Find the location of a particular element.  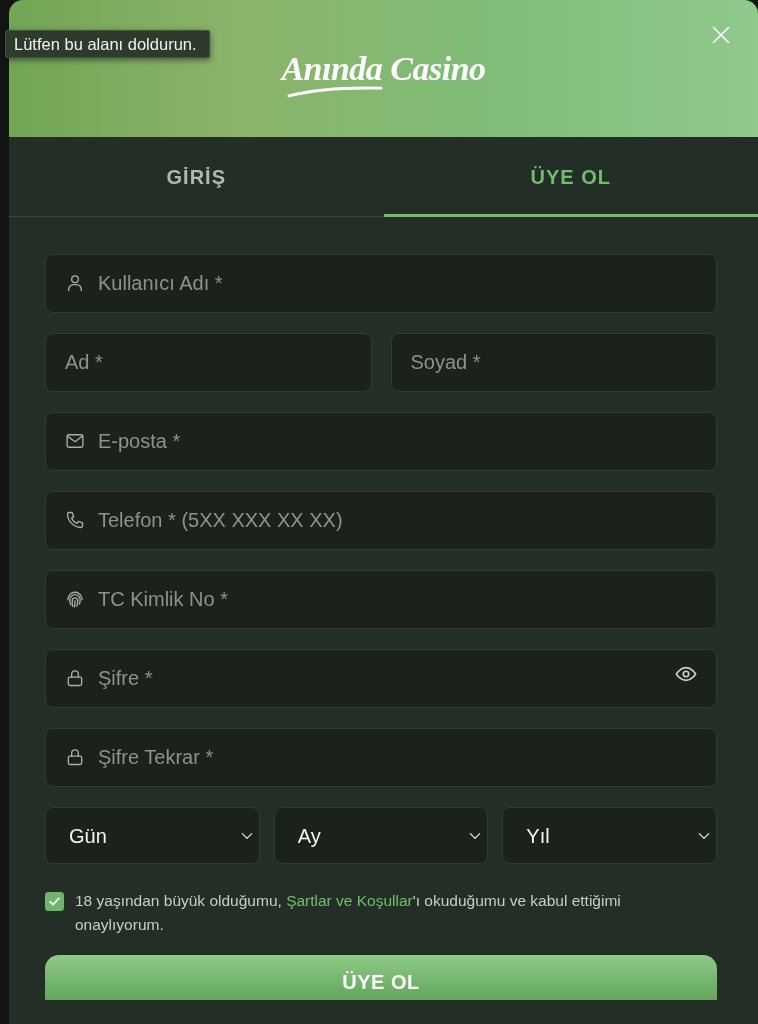

consent-text: 18 yaşından büyük olduğumu, Şartlar ve Koşullar'ı okuduğumu ve kabul ettiğimi onaylıyorum. is located at coordinates (348, 913).